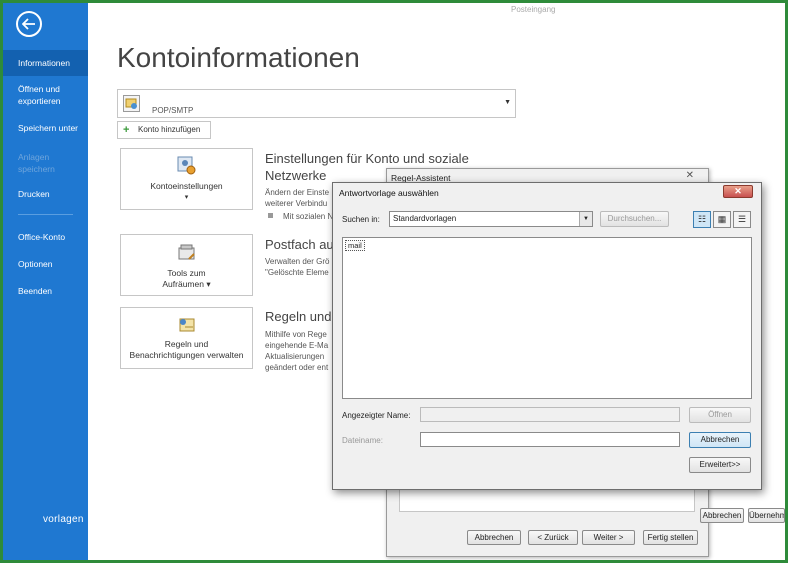 The height and width of the screenshot is (563, 788). Describe the element at coordinates (131, 103) in the screenshot. I see `account-icon` at that location.